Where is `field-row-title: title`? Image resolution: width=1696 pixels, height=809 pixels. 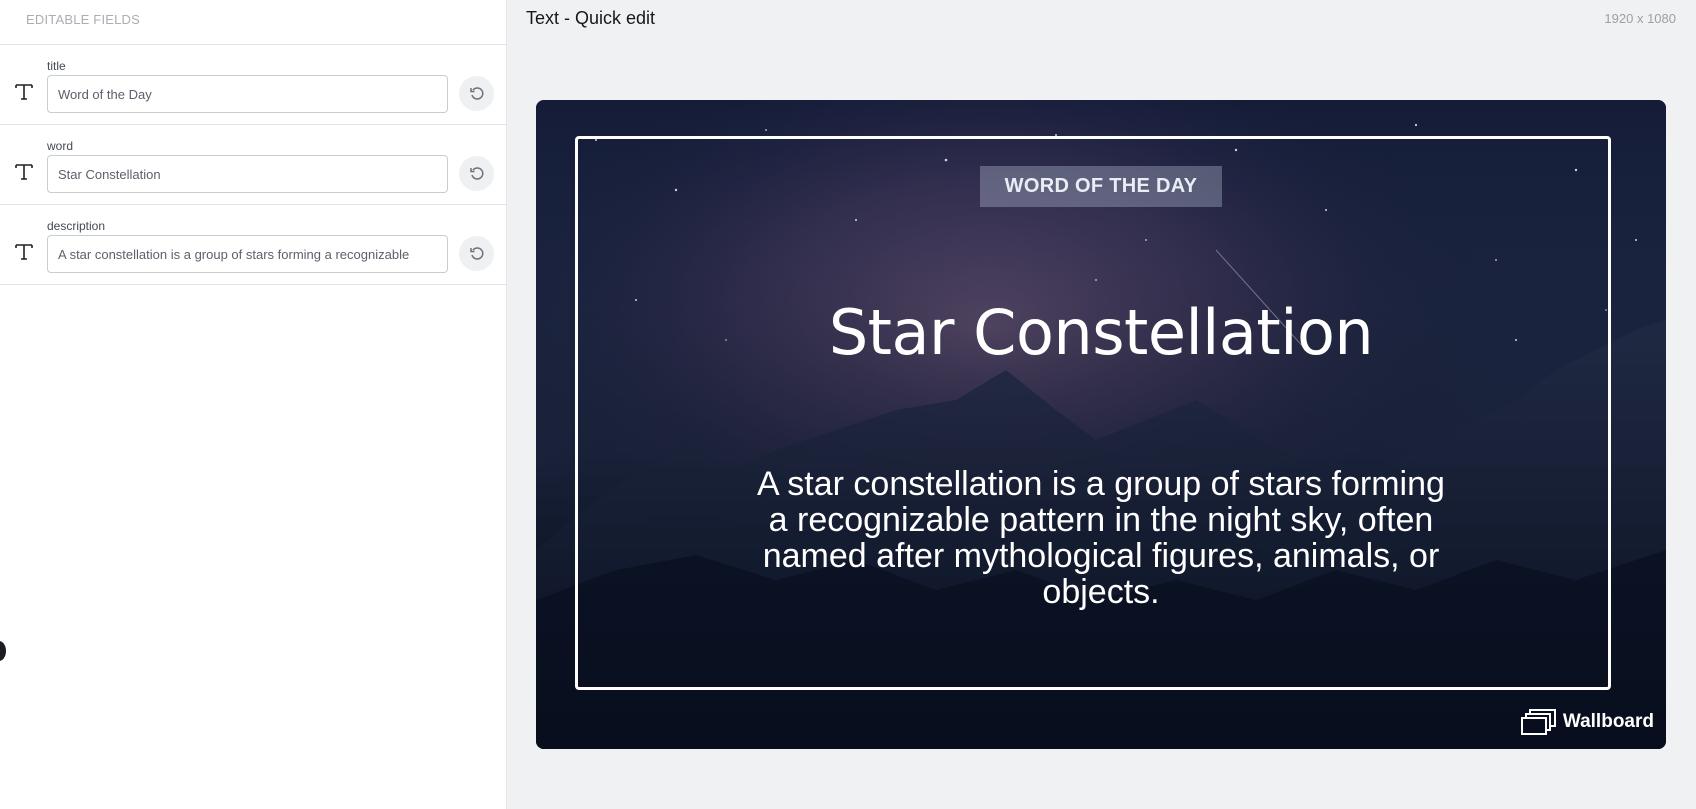
field-row-title: title is located at coordinates (253, 85).